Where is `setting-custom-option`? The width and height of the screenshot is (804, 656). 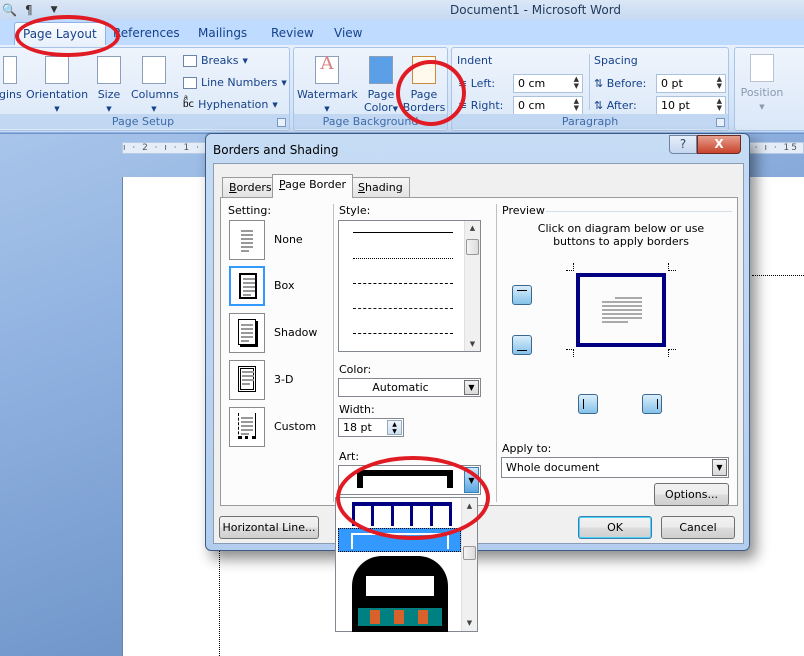
setting-custom-option is located at coordinates (247, 427).